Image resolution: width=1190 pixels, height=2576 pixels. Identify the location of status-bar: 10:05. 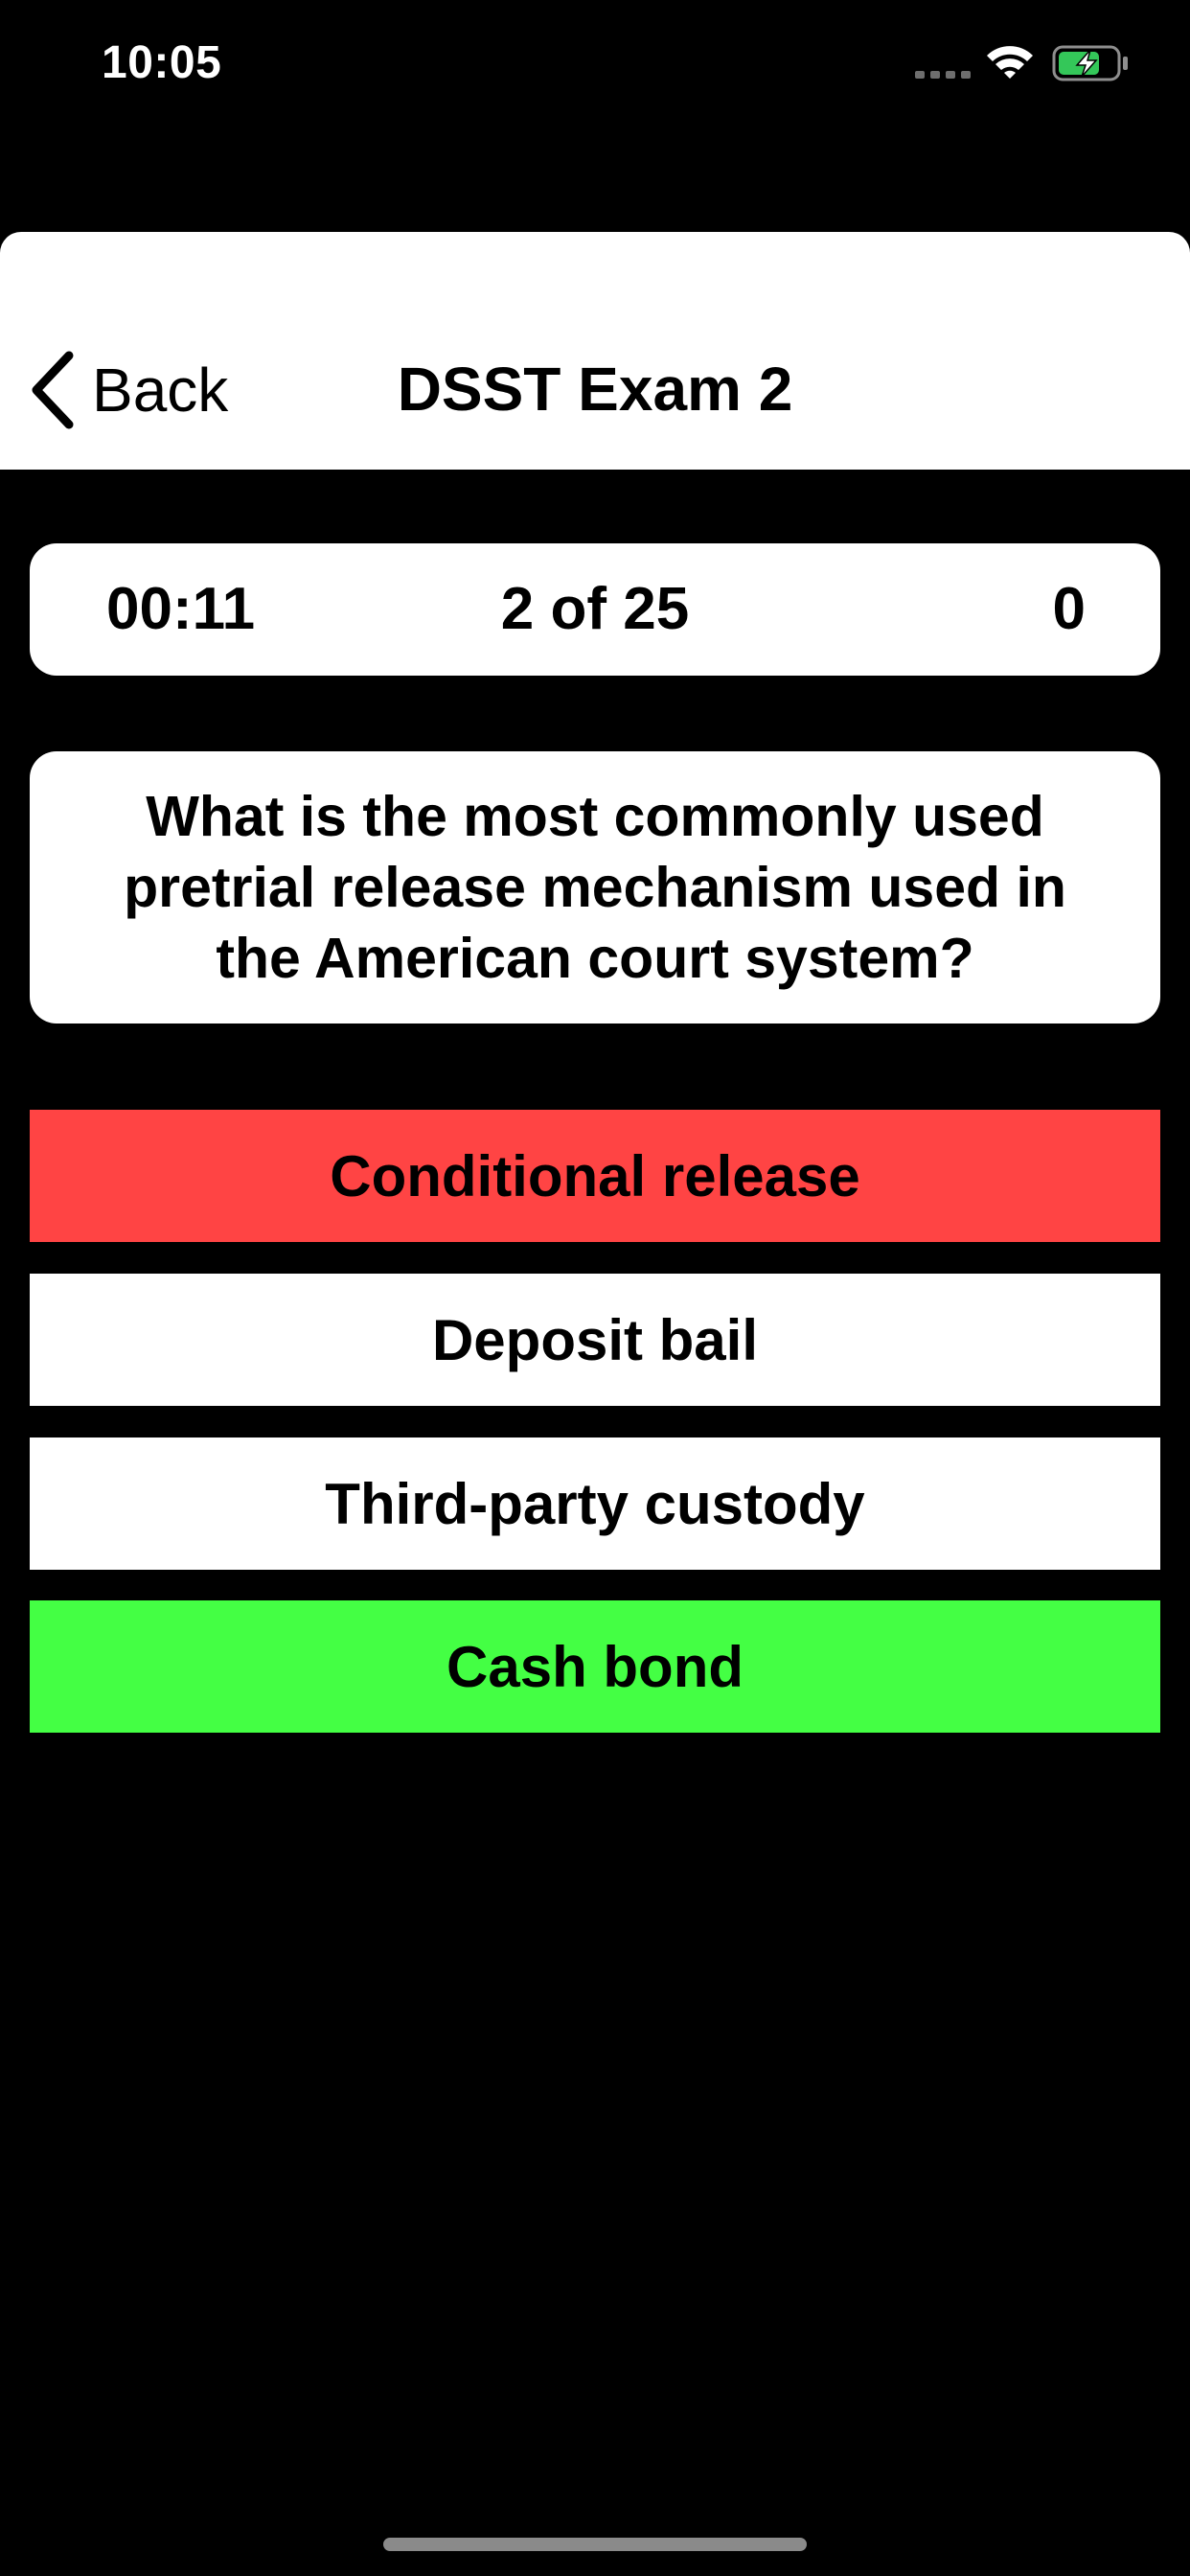
(595, 67).